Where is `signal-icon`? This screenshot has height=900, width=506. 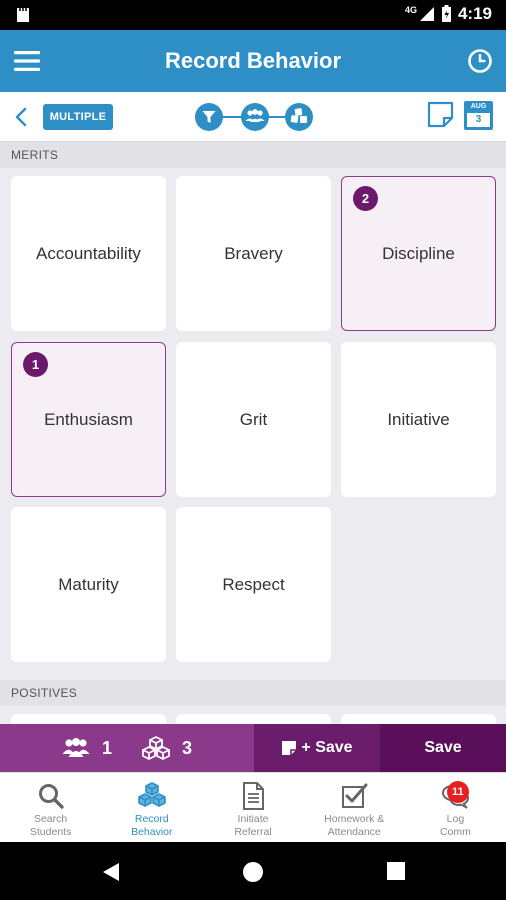
signal-icon is located at coordinates (426, 14).